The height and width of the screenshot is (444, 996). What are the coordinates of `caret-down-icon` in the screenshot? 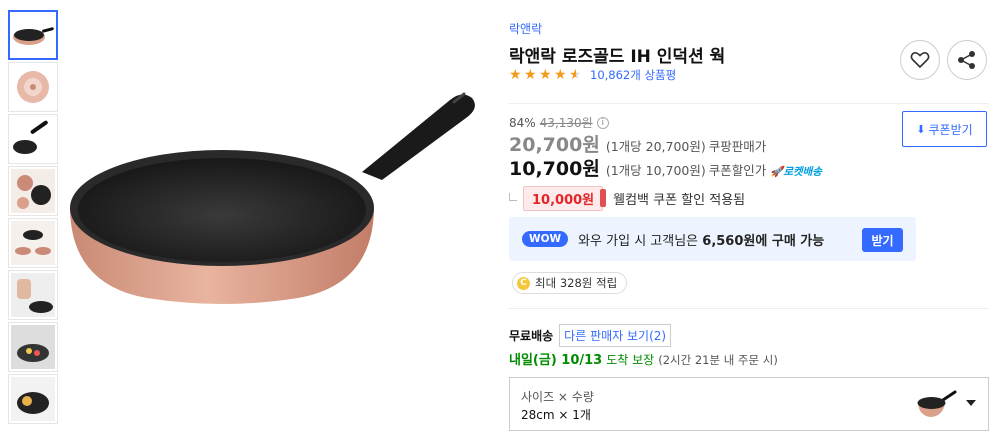 It's located at (971, 403).